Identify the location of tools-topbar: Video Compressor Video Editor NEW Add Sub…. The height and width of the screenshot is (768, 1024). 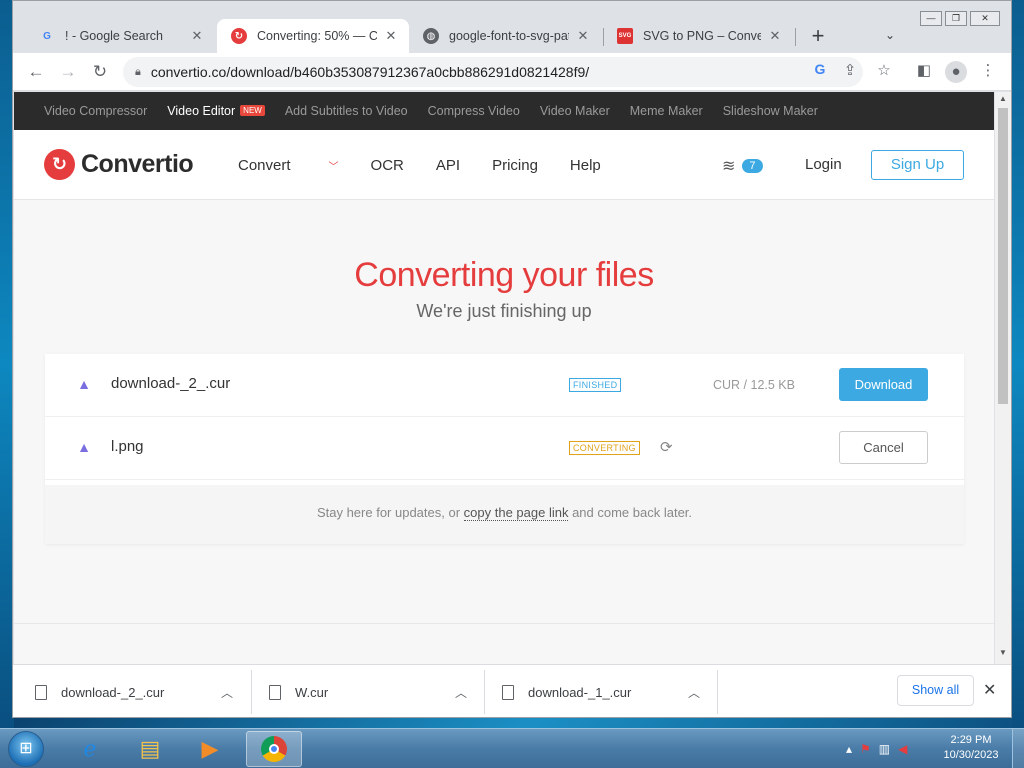
(504, 111).